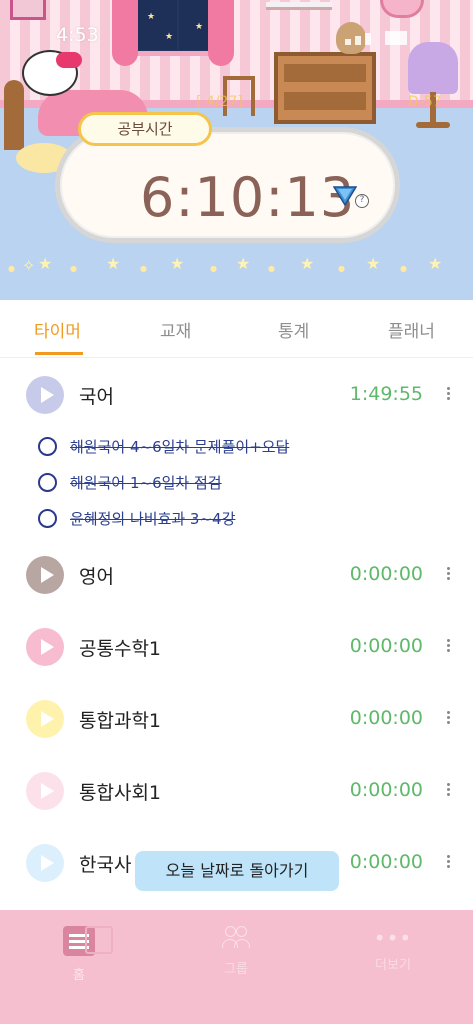 Image resolution: width=473 pixels, height=1024 pixels. I want to click on todo-text: 윤혜정의 나비효과 3~4강, so click(153, 519).